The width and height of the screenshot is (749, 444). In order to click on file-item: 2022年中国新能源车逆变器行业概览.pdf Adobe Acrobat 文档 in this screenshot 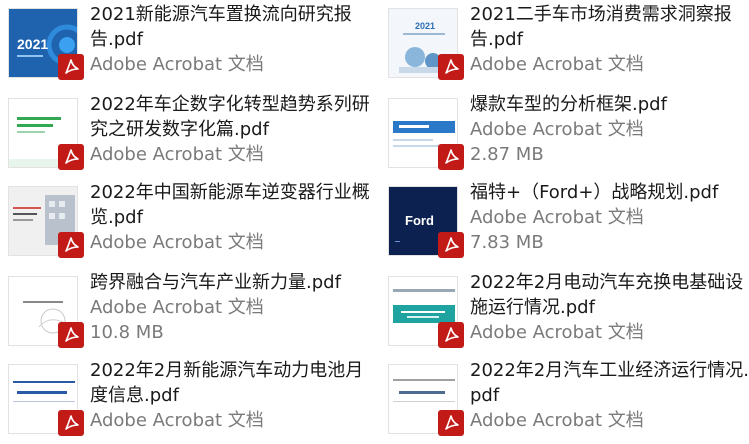, I will do `click(193, 223)`.